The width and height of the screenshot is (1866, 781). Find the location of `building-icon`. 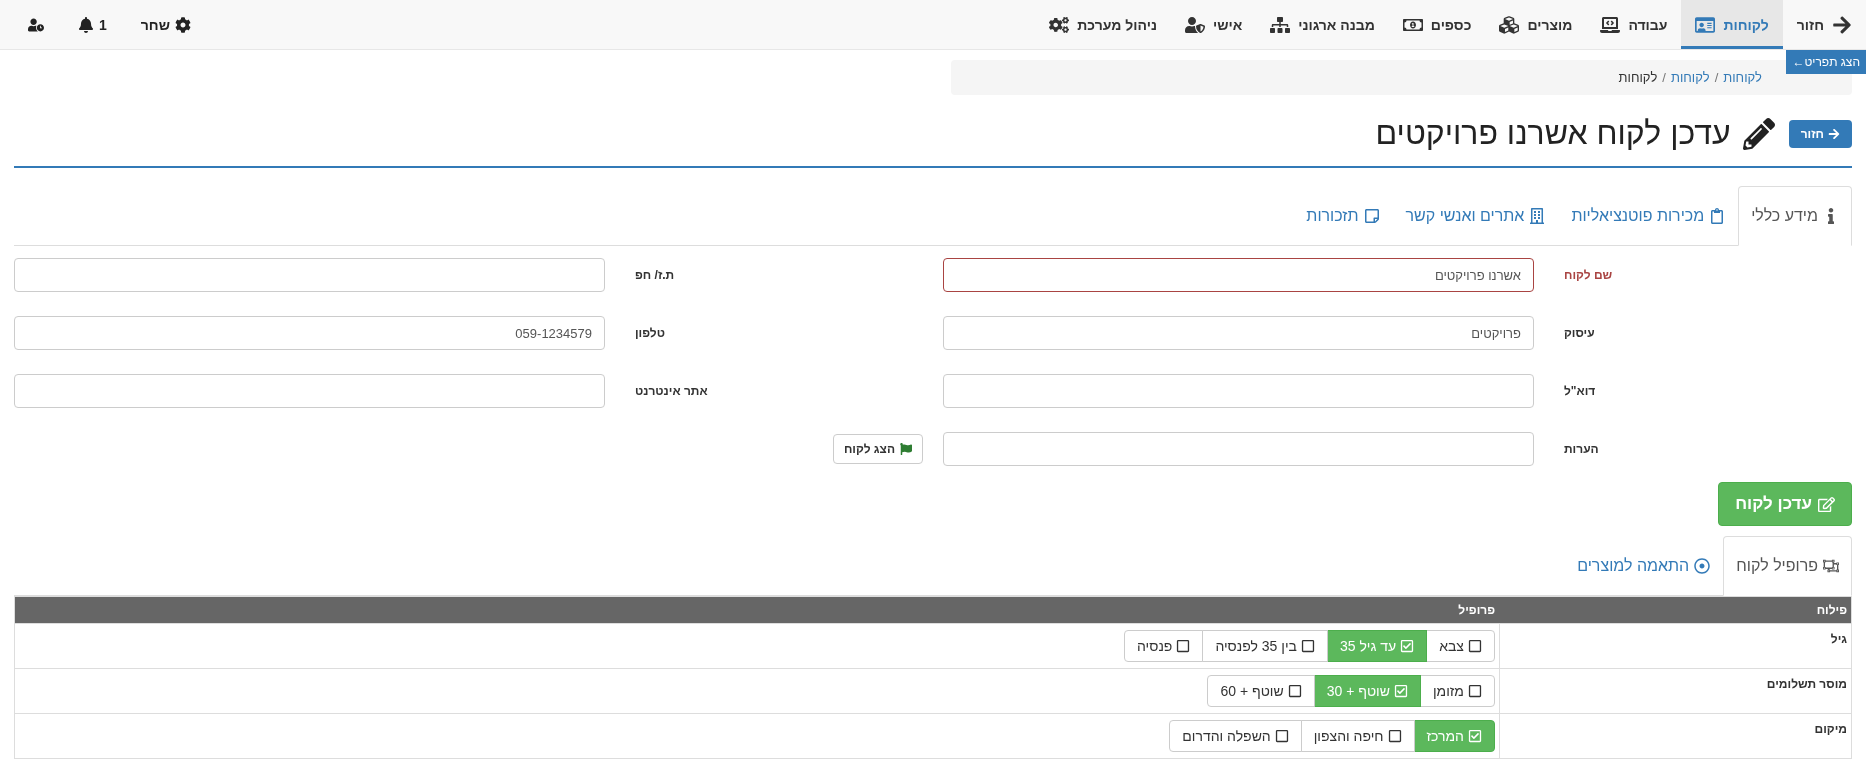

building-icon is located at coordinates (1537, 216).